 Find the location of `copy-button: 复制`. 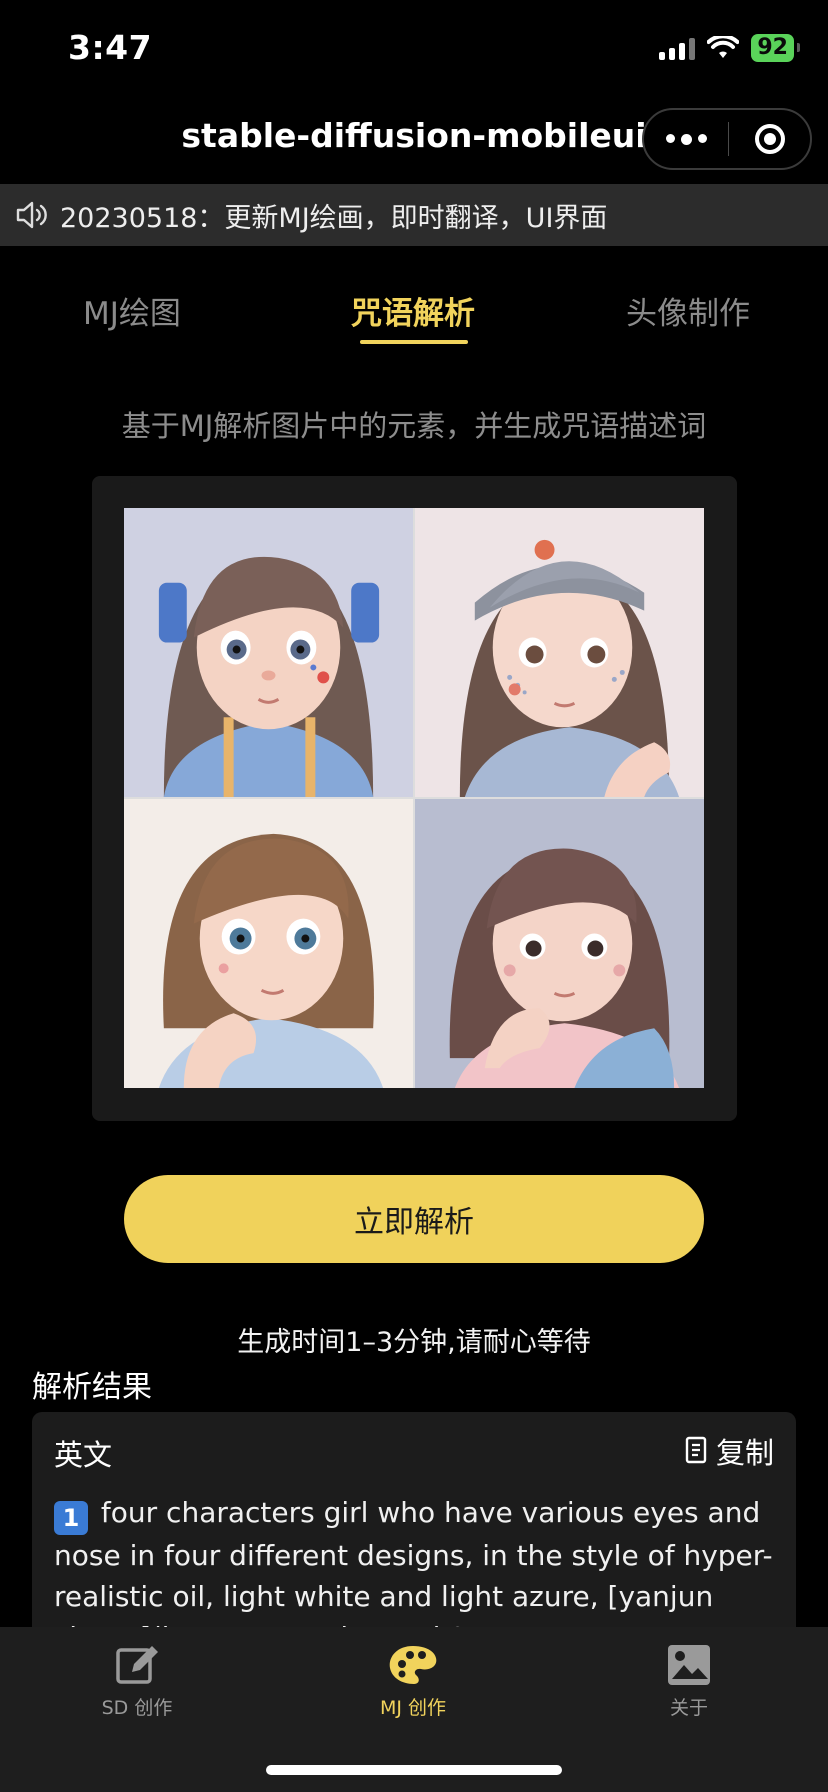

copy-button: 复制 is located at coordinates (729, 1451).